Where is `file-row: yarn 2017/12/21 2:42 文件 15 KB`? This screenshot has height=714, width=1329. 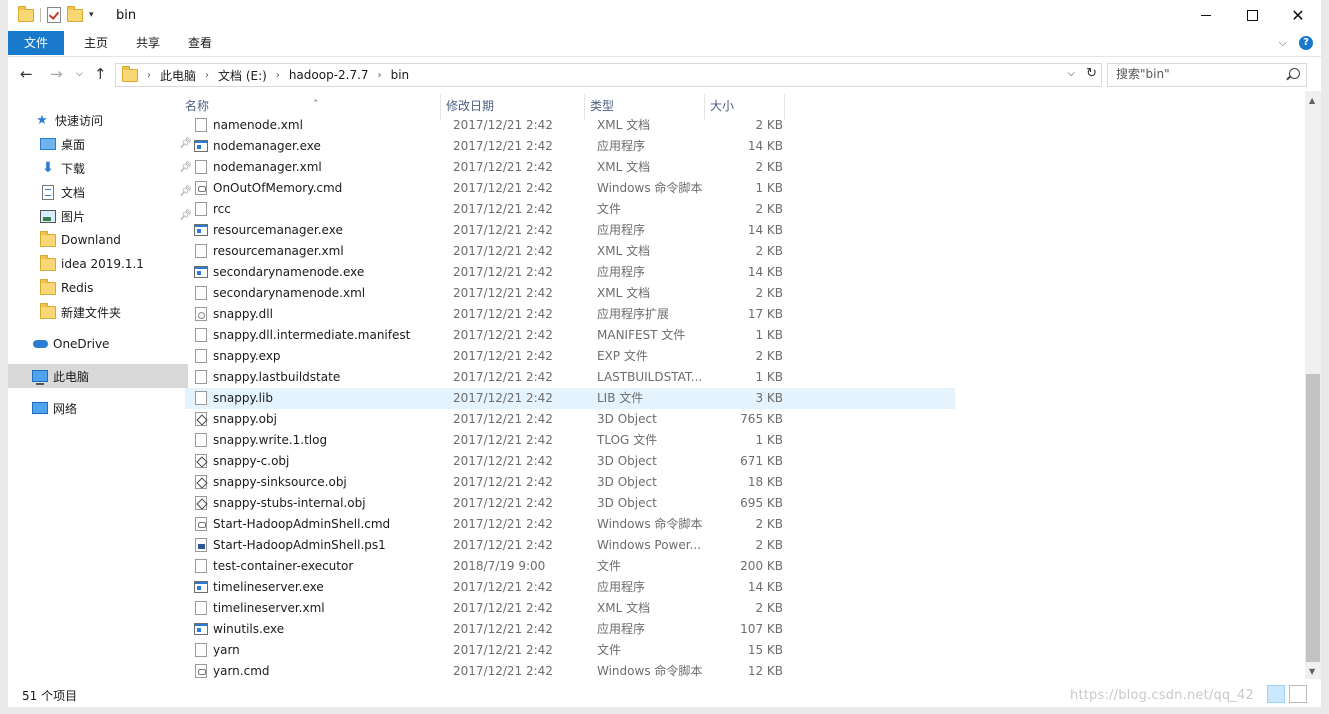 file-row: yarn 2017/12/21 2:42 文件 15 KB is located at coordinates (570, 650).